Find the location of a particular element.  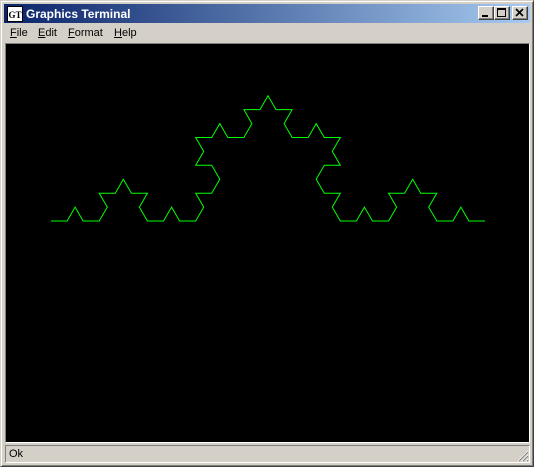

maximize-icon is located at coordinates (501, 12).